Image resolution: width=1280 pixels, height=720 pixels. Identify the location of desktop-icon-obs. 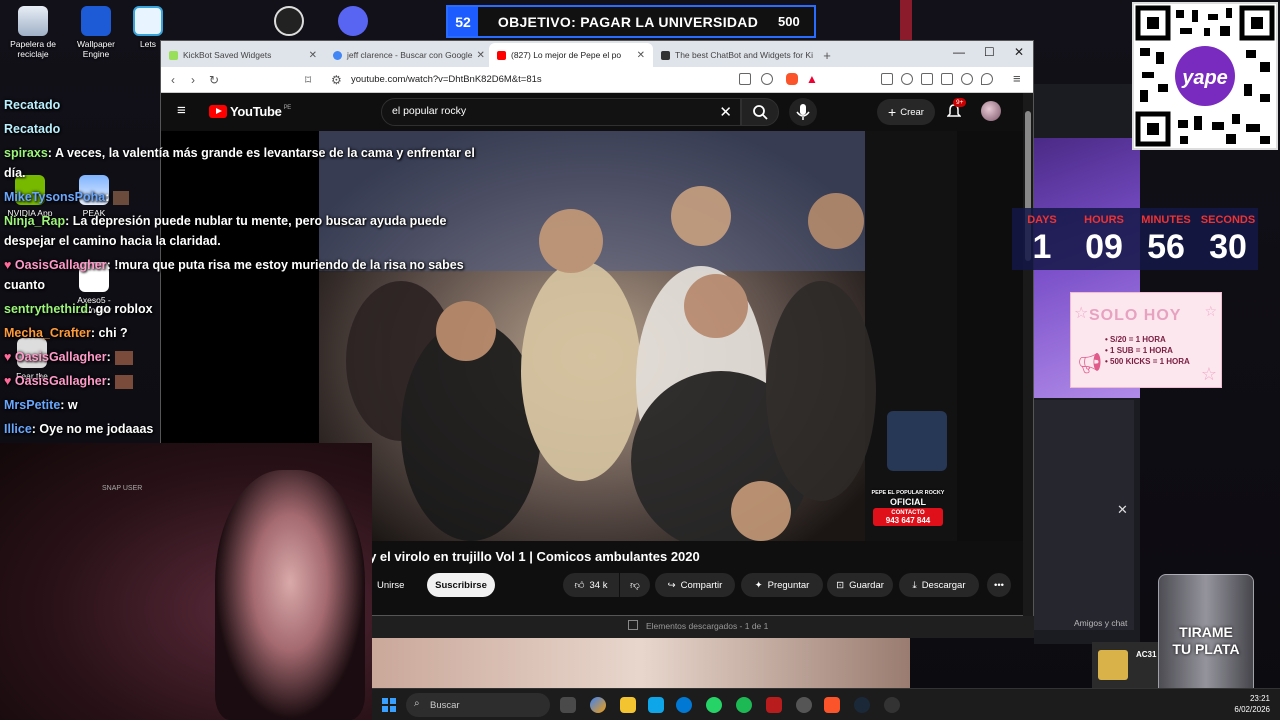
(289, 22).